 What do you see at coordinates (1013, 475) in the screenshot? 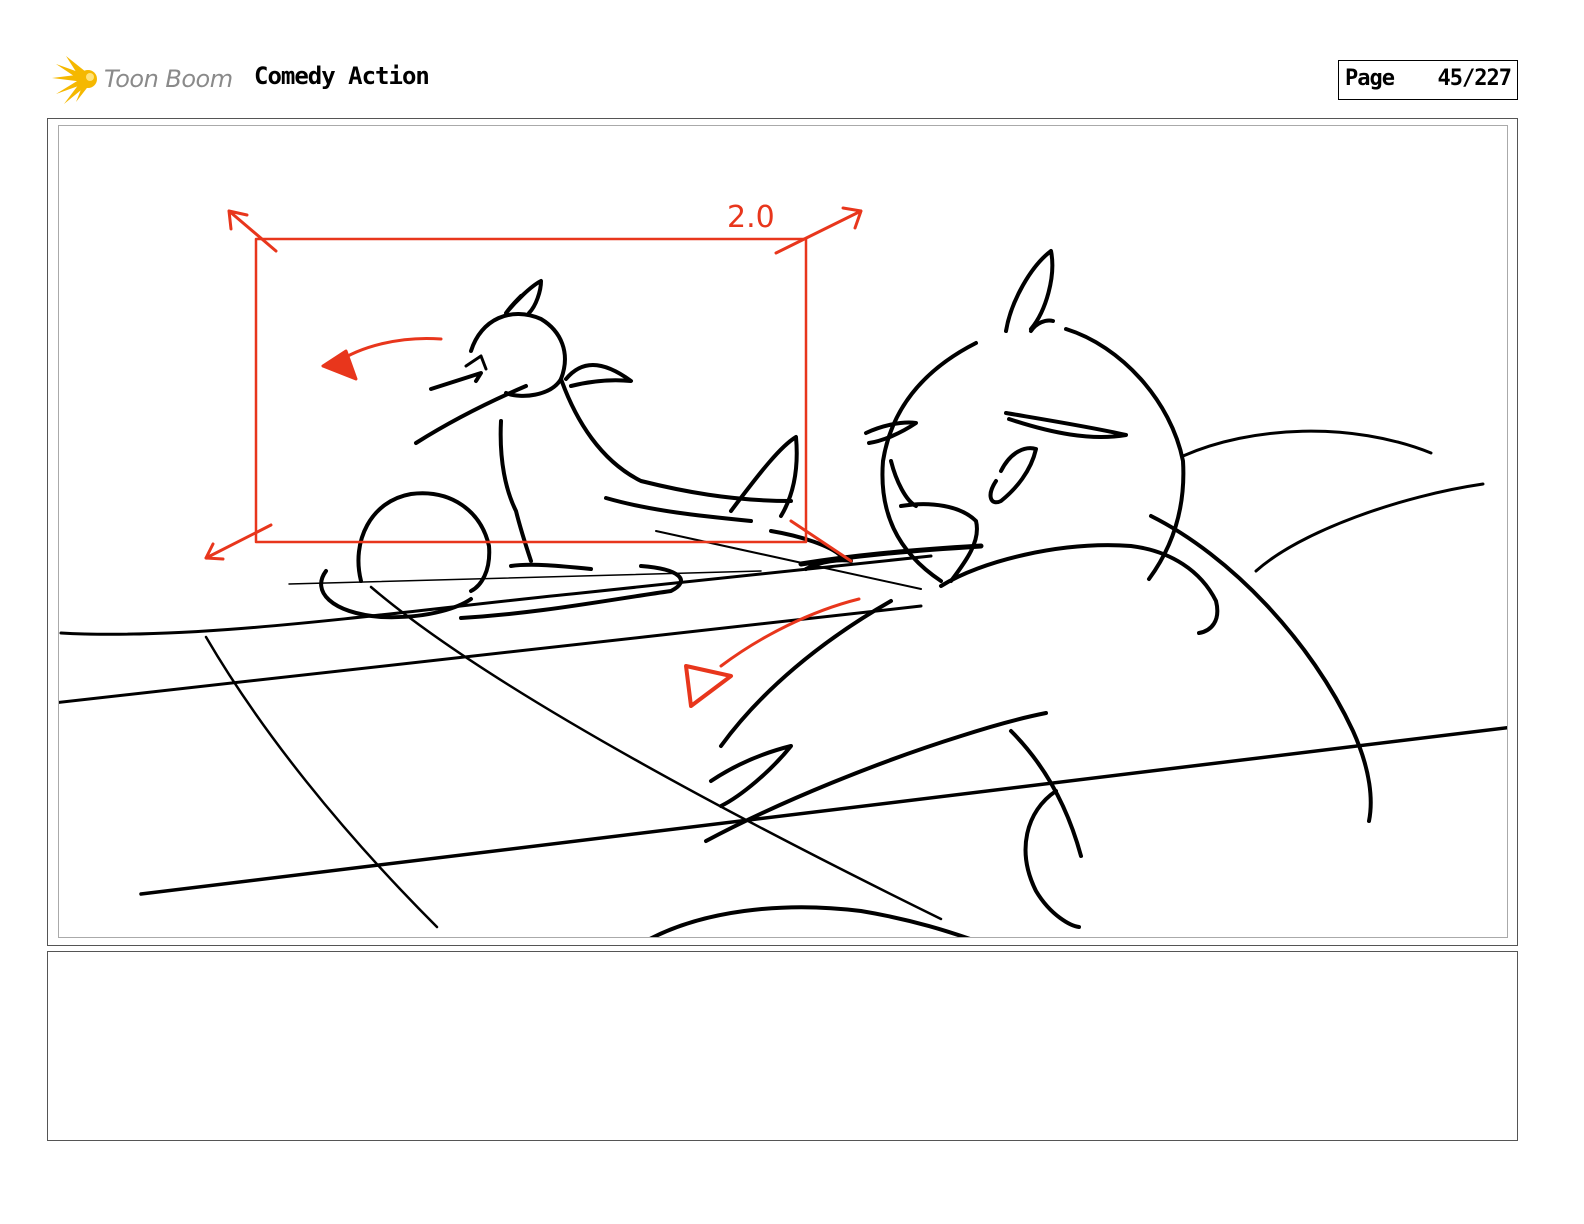
I see `big-bird-eye-right` at bounding box center [1013, 475].